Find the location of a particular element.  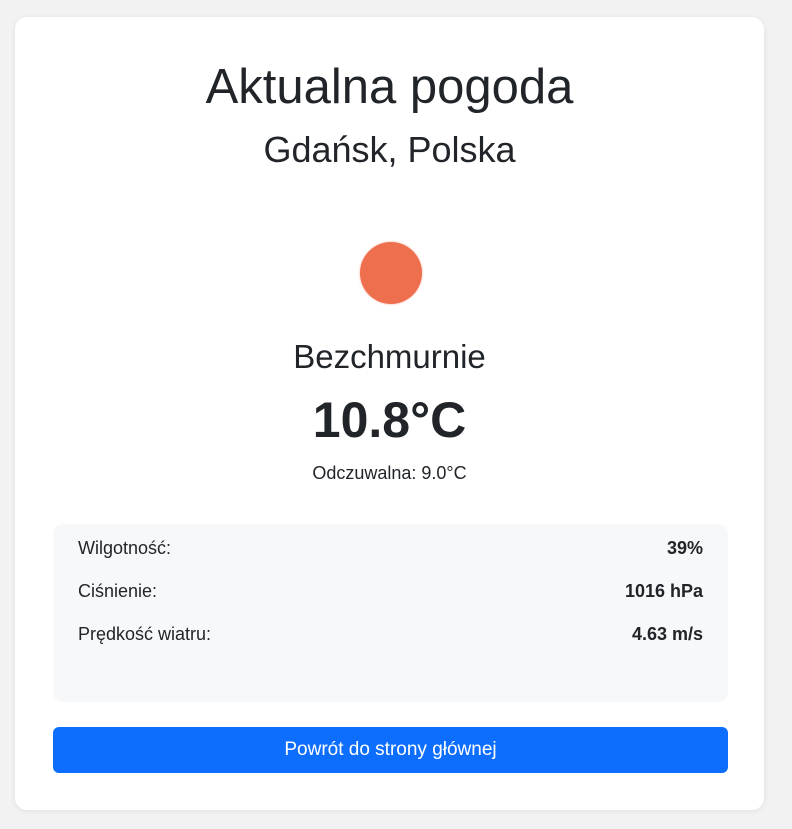

detail-row-humidity: Wilgotność: 39% is located at coordinates (390, 548).